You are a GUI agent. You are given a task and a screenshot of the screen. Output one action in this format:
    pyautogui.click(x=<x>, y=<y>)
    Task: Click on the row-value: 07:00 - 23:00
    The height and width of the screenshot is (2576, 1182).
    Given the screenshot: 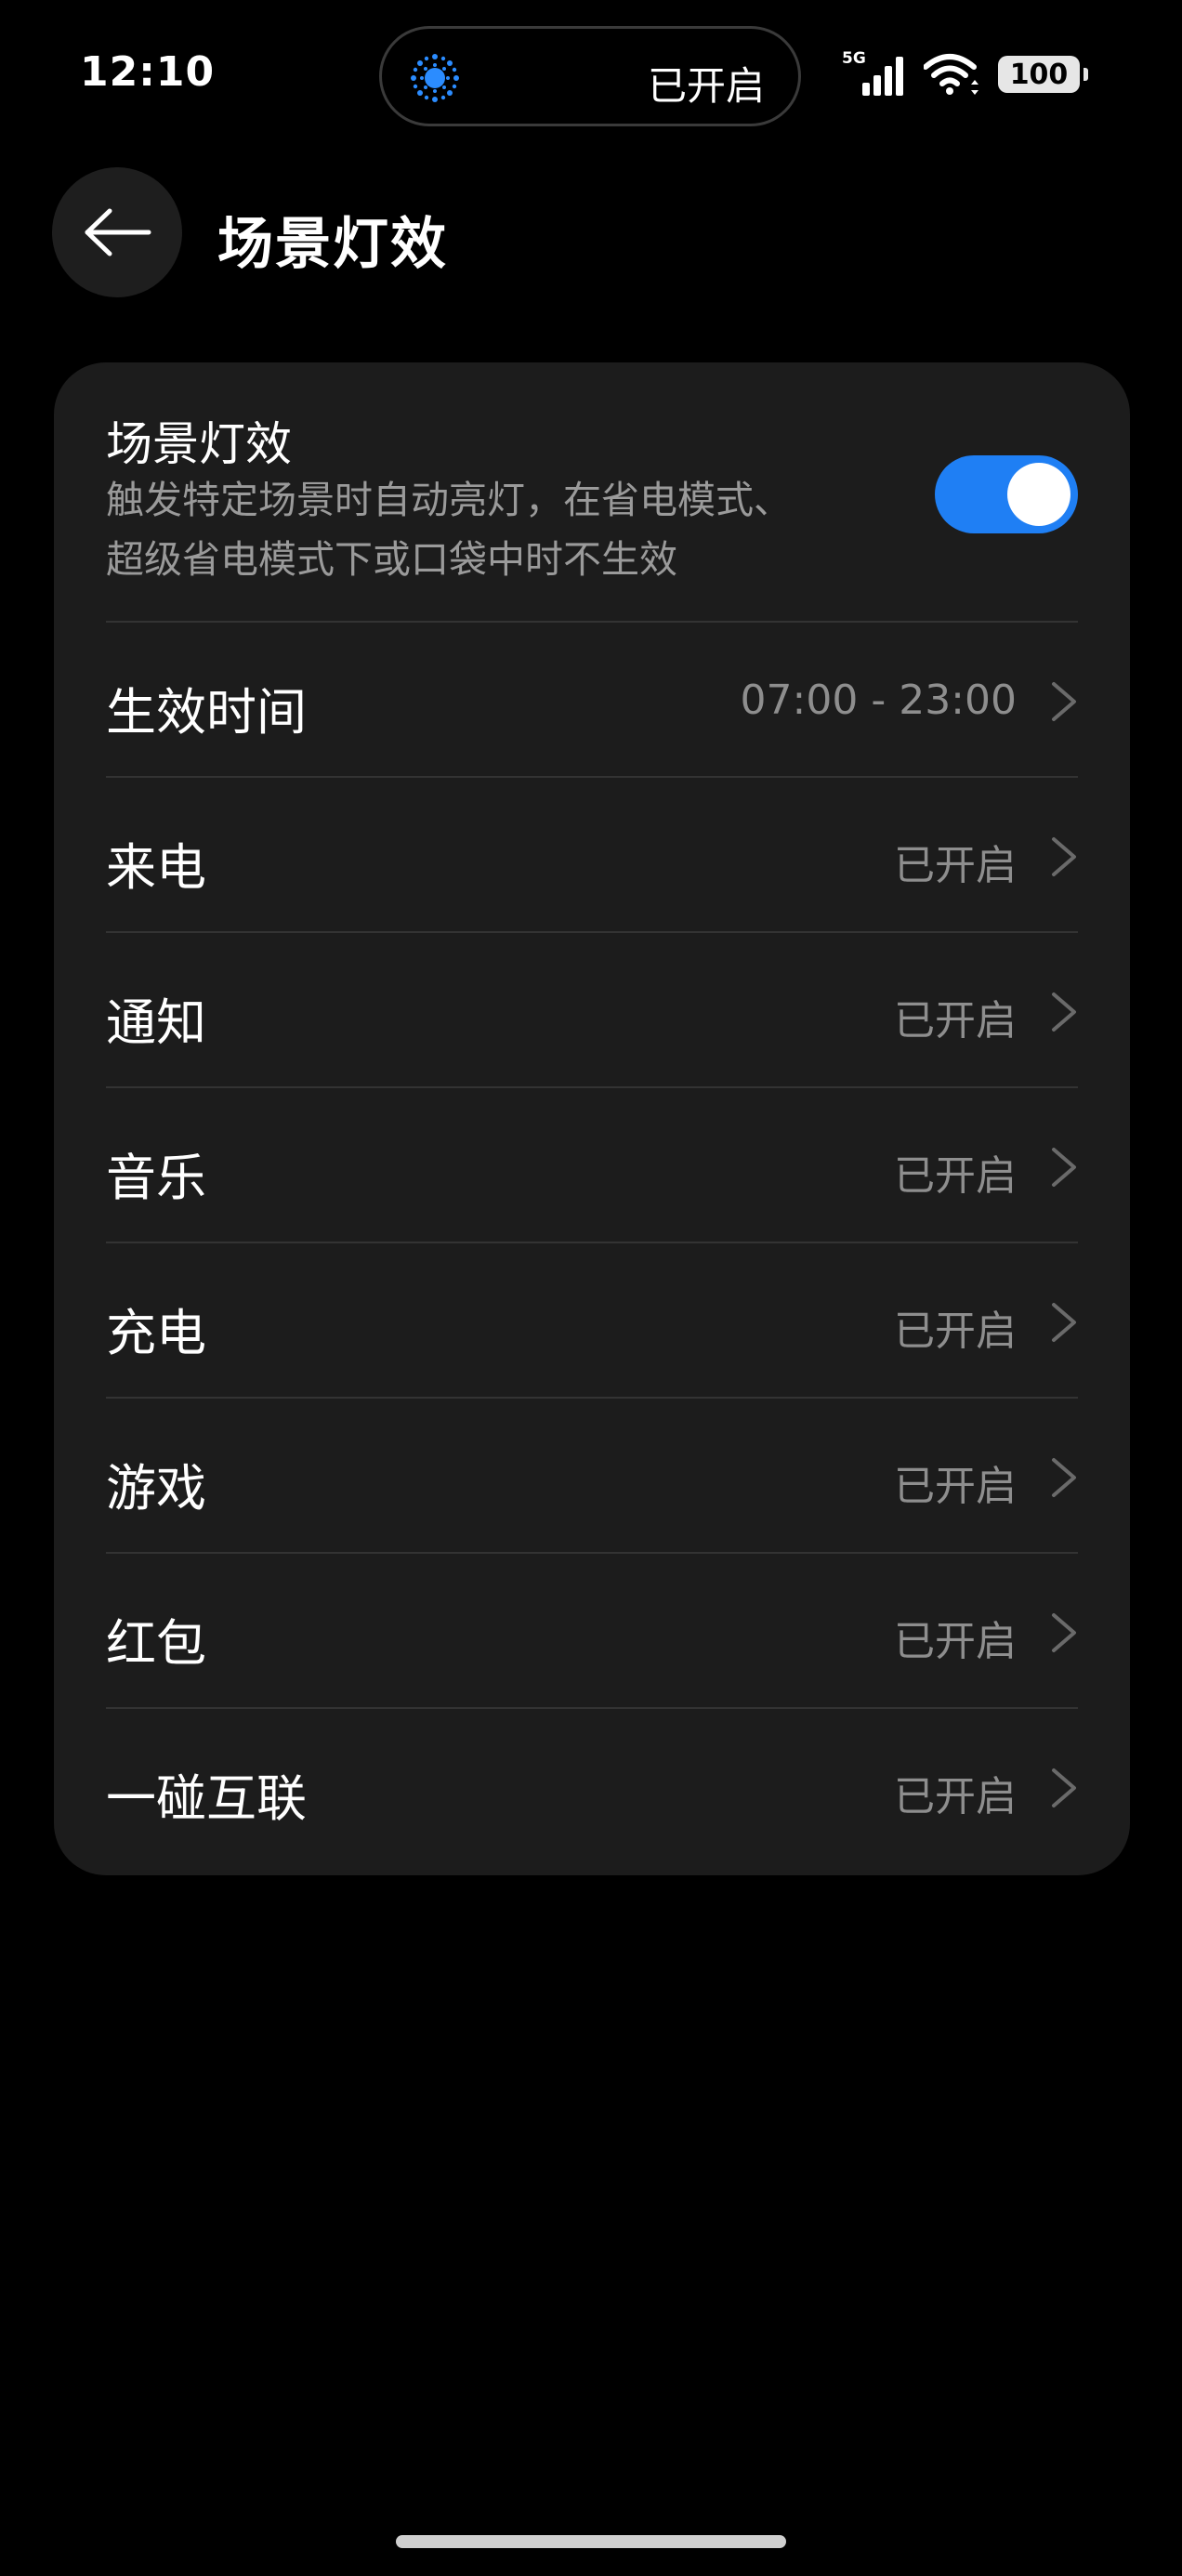 What is the action you would take?
    pyautogui.click(x=878, y=700)
    